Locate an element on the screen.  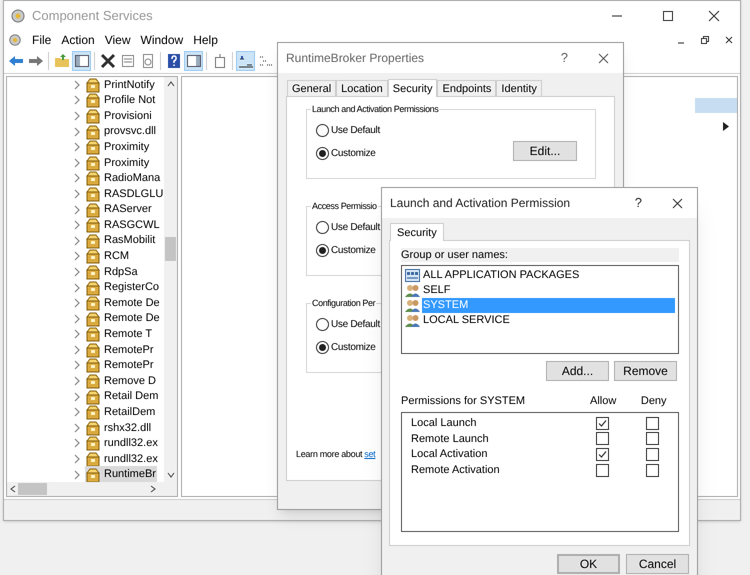
column-header: Deny is located at coordinates (654, 401).